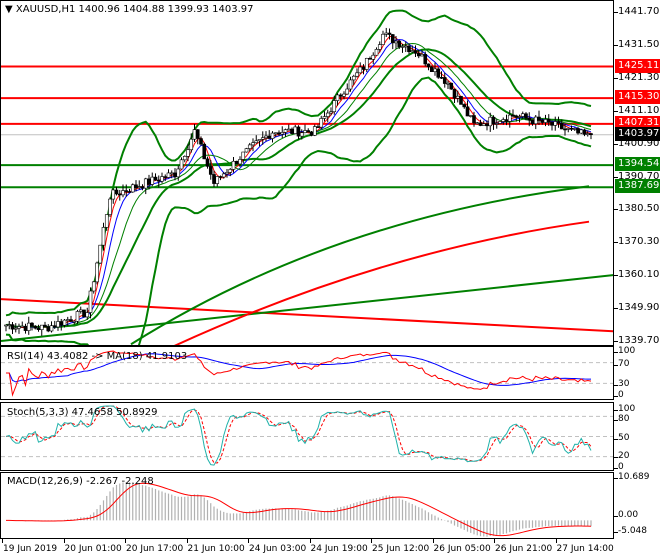  I want to click on indicator-axis-label: 80, so click(624, 419).